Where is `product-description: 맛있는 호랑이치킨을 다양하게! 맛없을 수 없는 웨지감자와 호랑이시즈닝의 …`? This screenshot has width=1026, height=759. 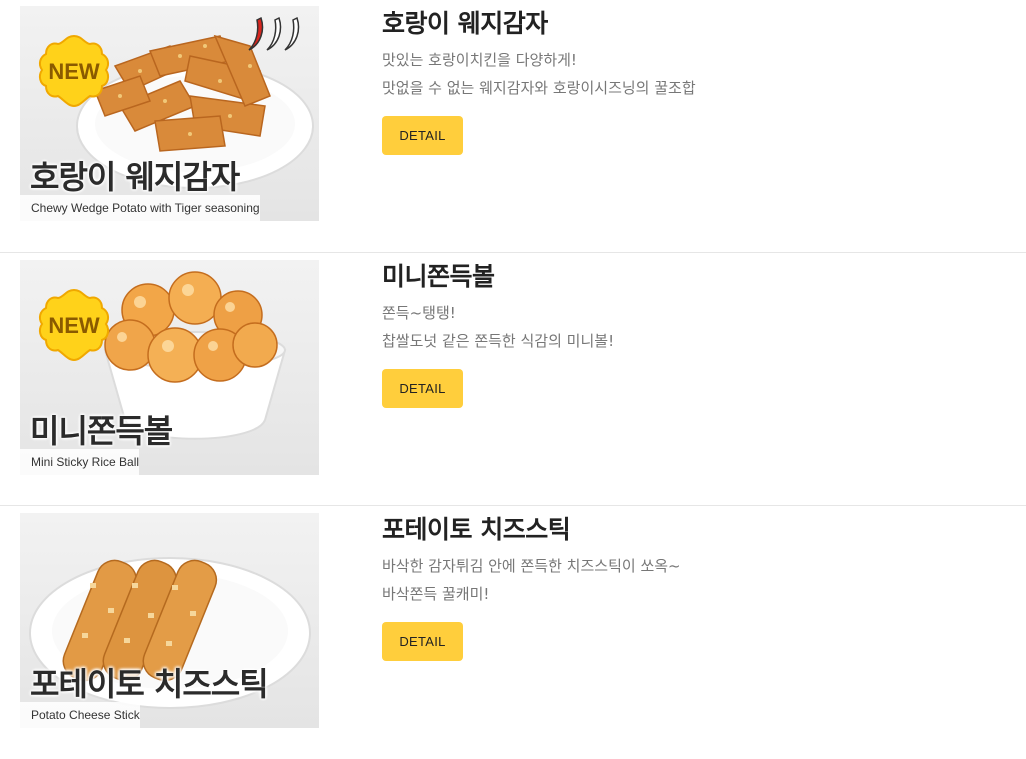
product-description: 맛있는 호랑이치킨을 다양하게! 맛없을 수 없는 웨지감자와 호랑이시즈닝의 … is located at coordinates (539, 74).